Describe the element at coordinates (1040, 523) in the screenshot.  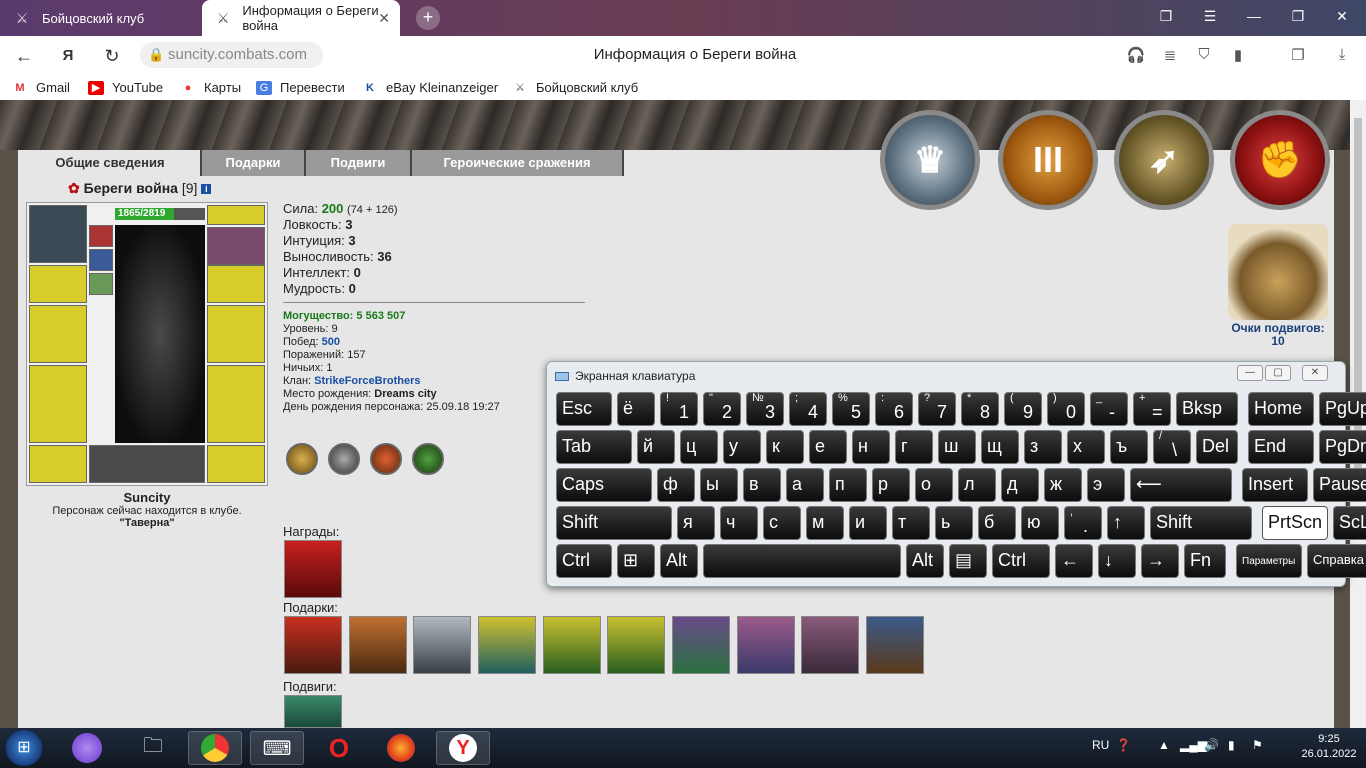
I see `key-ю: ю` at that location.